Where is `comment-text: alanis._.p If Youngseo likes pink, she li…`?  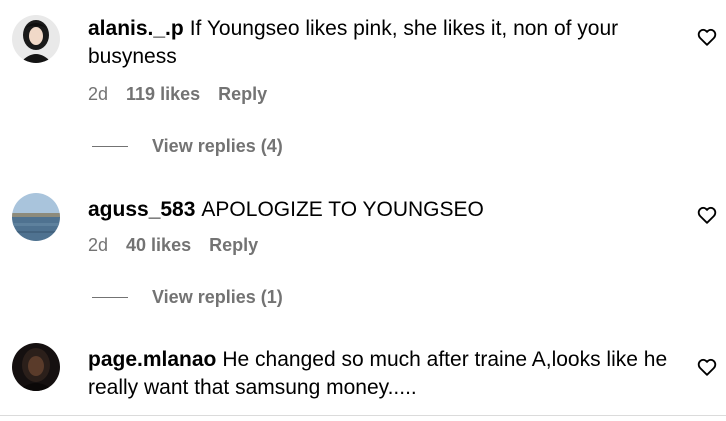 comment-text: alanis._.p If Youngseo likes pink, she li… is located at coordinates (383, 43).